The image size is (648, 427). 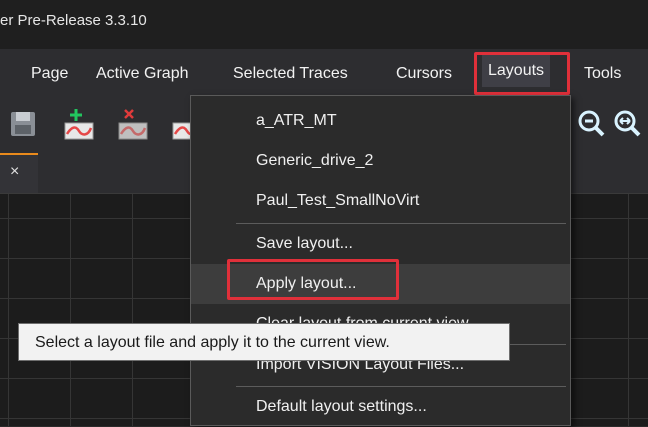 I want to click on layout-item-label: Paul_Test_SmallNoVirt, so click(x=338, y=200).